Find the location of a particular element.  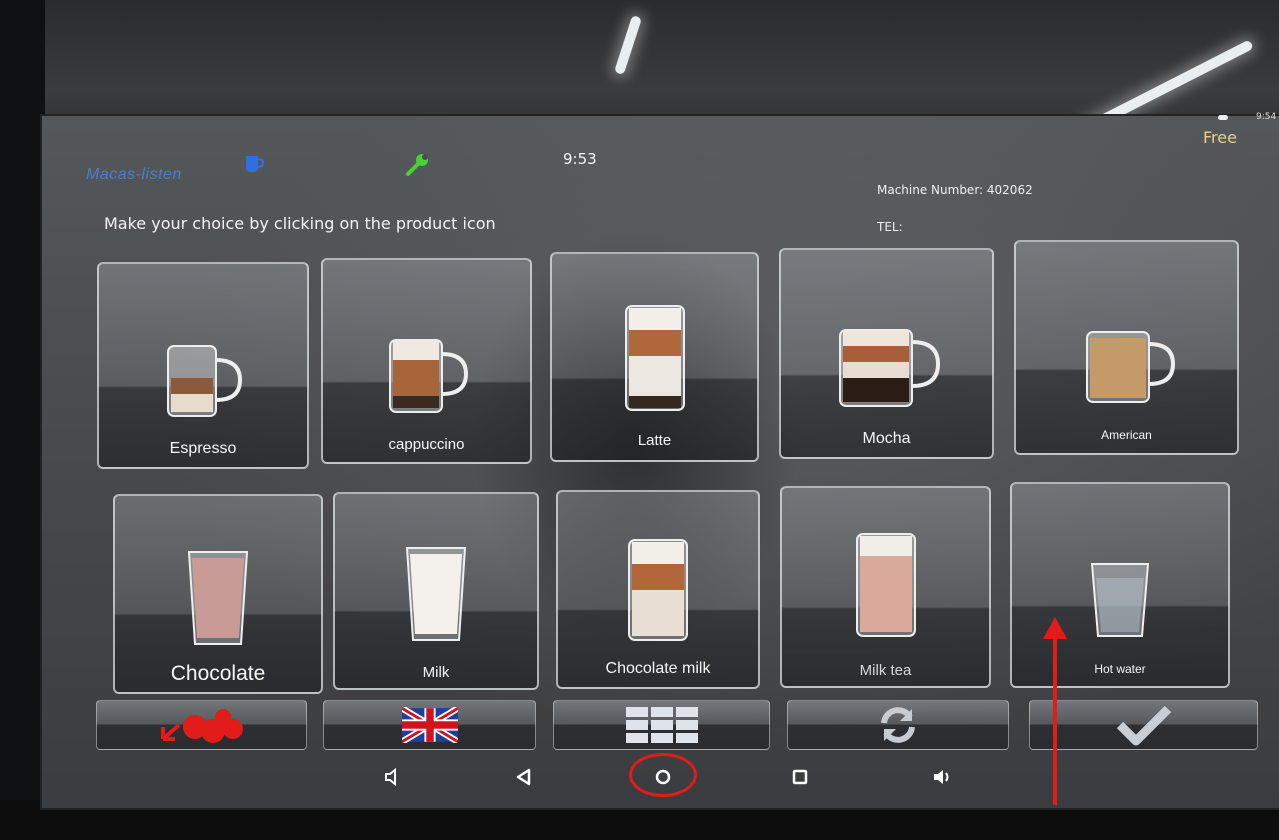

system-time: 9:54 is located at coordinates (1266, 117).